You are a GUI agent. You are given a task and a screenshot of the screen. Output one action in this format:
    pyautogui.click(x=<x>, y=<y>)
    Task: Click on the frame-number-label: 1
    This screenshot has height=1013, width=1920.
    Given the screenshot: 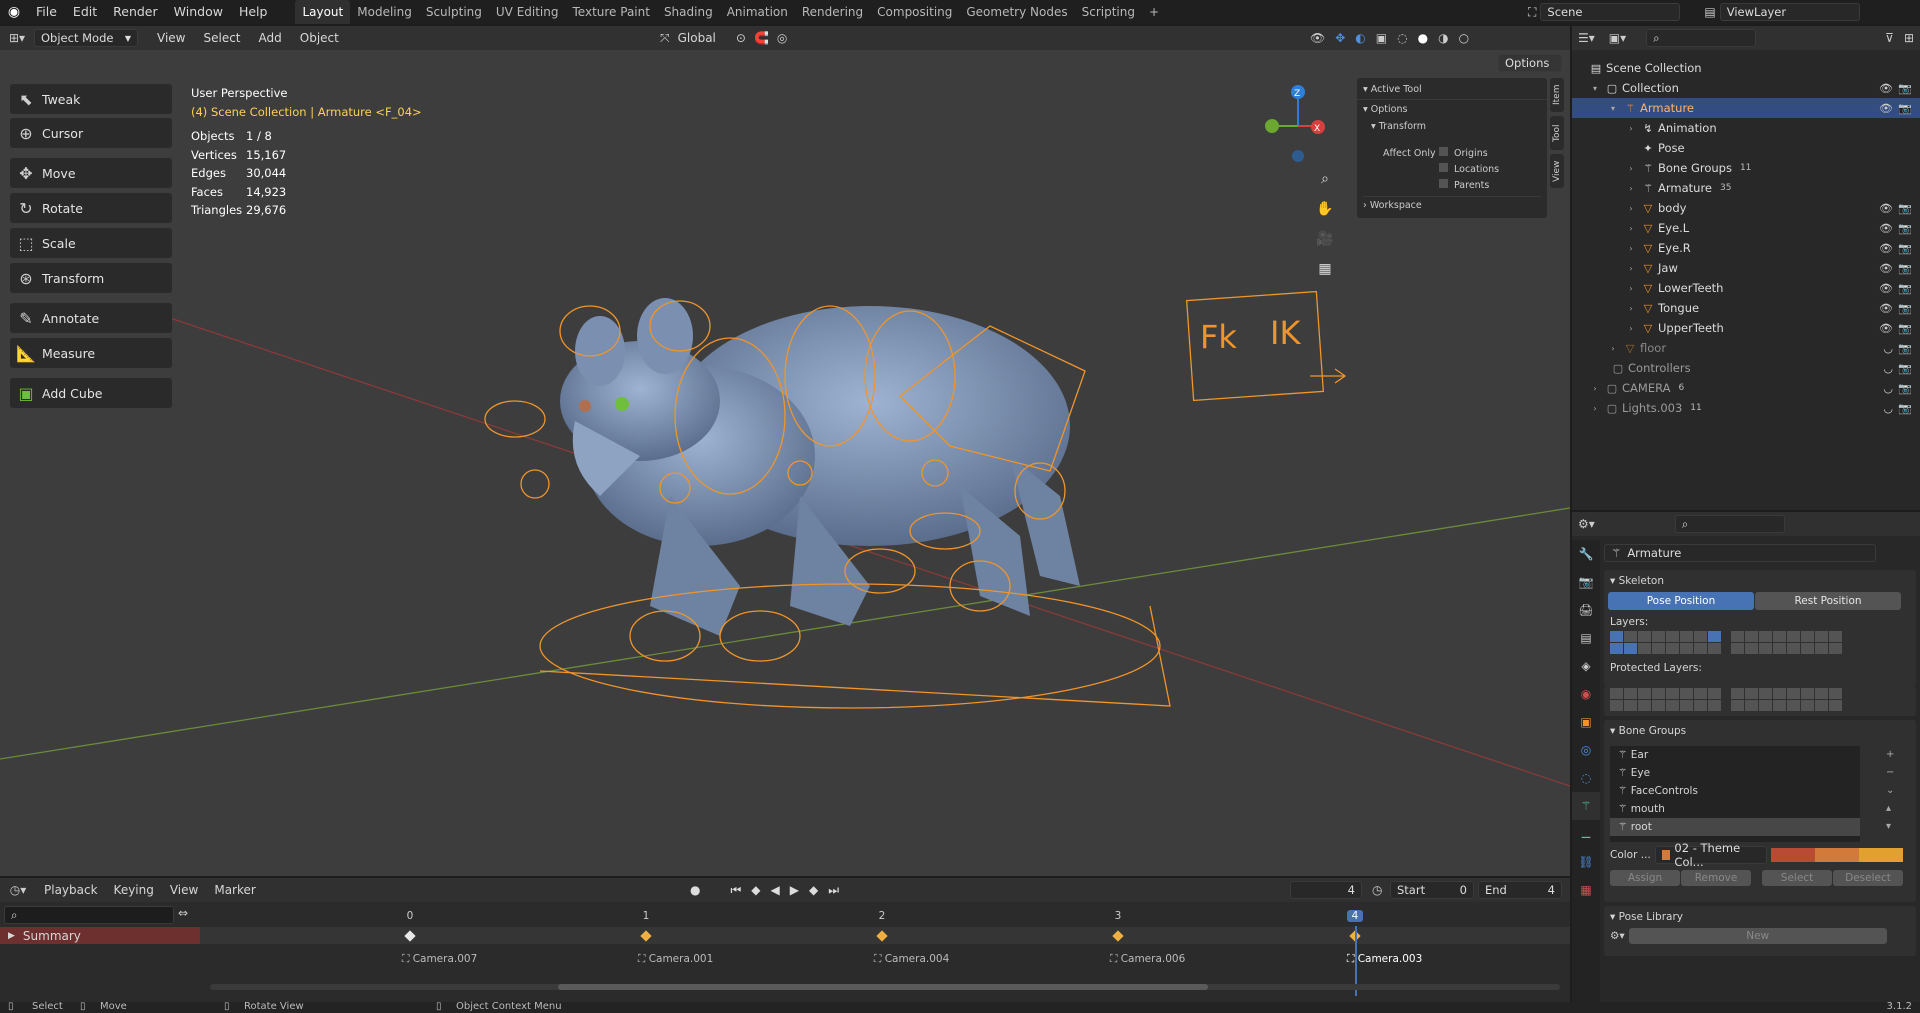 What is the action you would take?
    pyautogui.click(x=646, y=916)
    